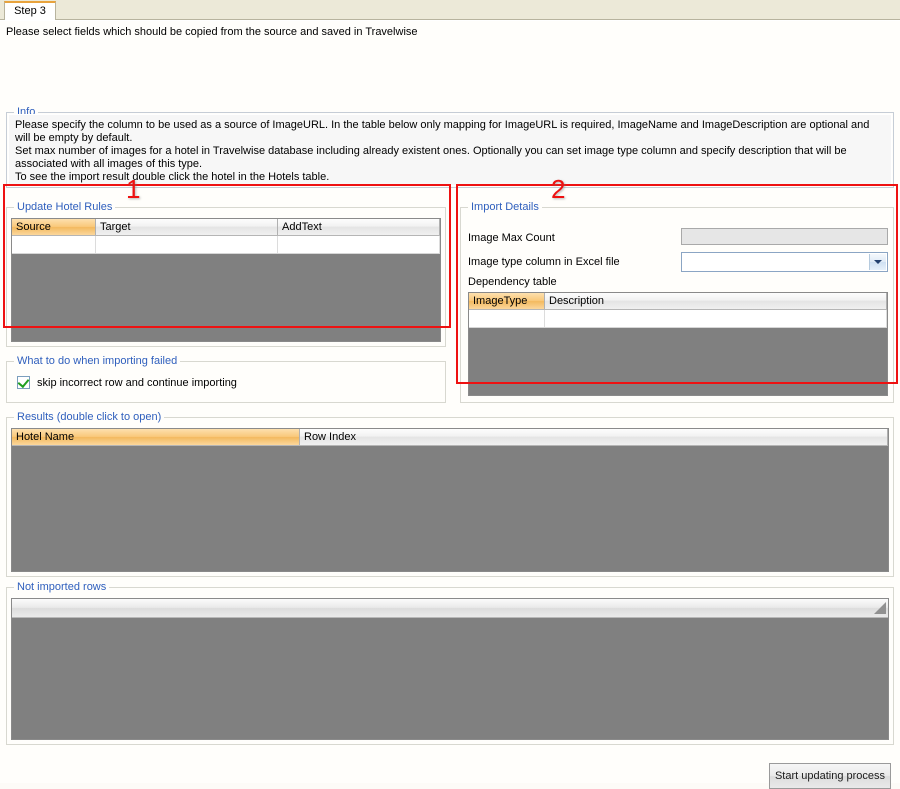  What do you see at coordinates (784, 262) in the screenshot?
I see `image-type-column-select` at bounding box center [784, 262].